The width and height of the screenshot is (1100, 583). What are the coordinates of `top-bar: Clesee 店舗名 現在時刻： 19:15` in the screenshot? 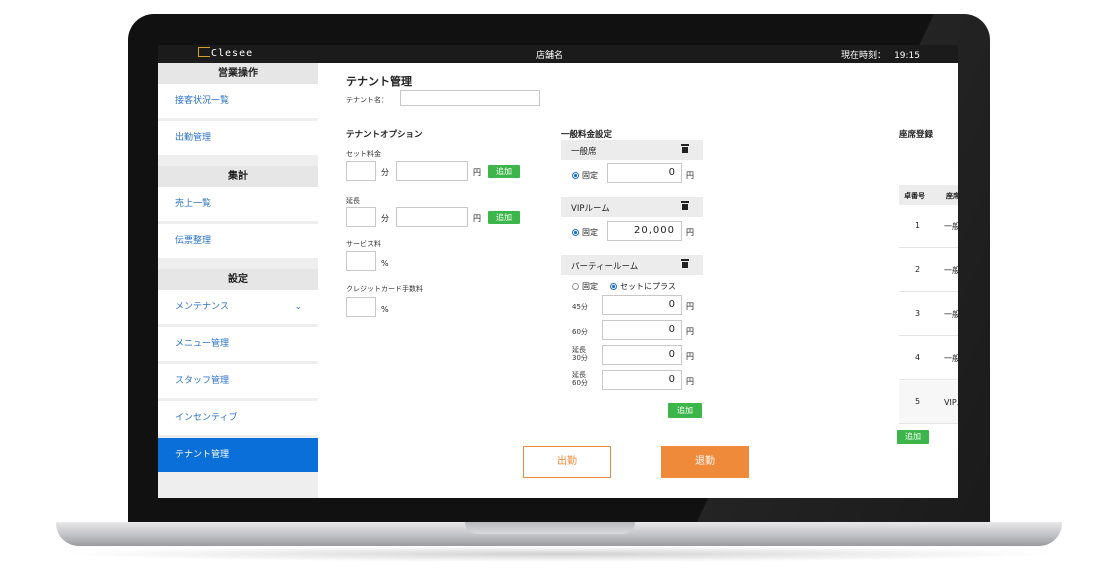 It's located at (558, 54).